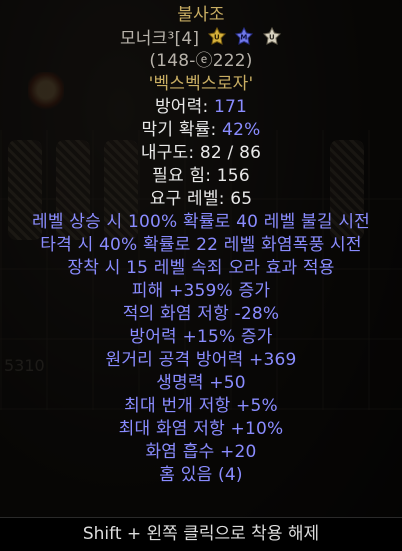  Describe the element at coordinates (201, 199) in the screenshot. I see `required-level: 요구 레벨: 65` at that location.